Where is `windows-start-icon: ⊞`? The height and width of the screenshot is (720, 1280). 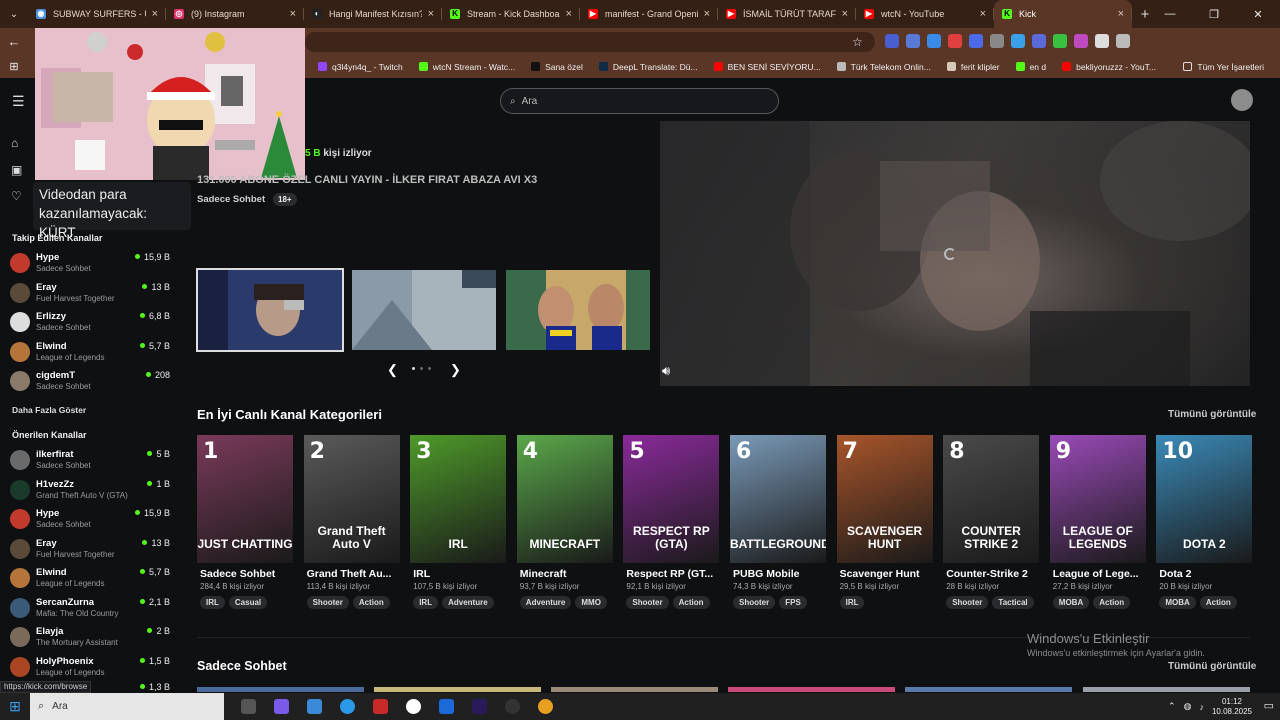
windows-start-icon: ⊞ is located at coordinates (15, 706).